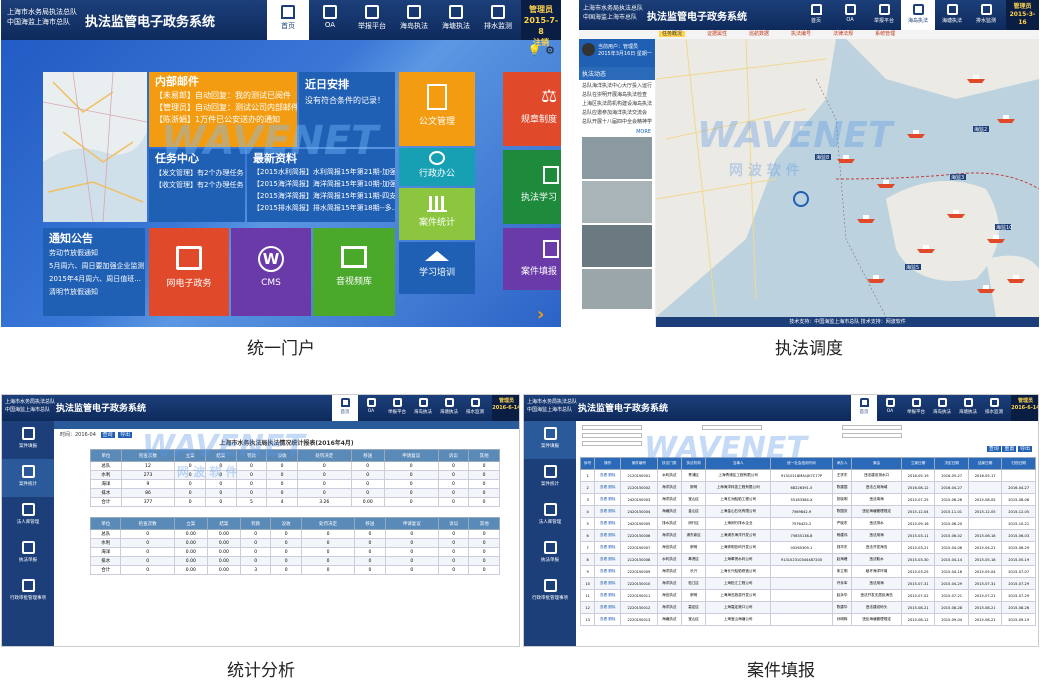 This screenshot has height=689, width=1040. What do you see at coordinates (295, 475) in the screenshot?
I see `table-row: 水利 273 0 0 0 0 0 0 0 0 0` at bounding box center [295, 475].